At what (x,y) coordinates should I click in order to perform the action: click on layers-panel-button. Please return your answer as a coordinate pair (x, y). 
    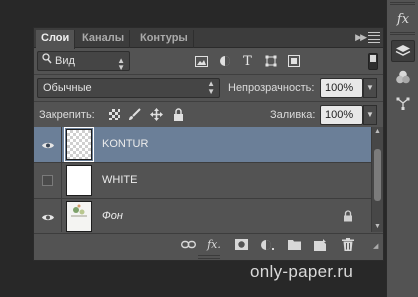
    Looking at the image, I should click on (403, 51).